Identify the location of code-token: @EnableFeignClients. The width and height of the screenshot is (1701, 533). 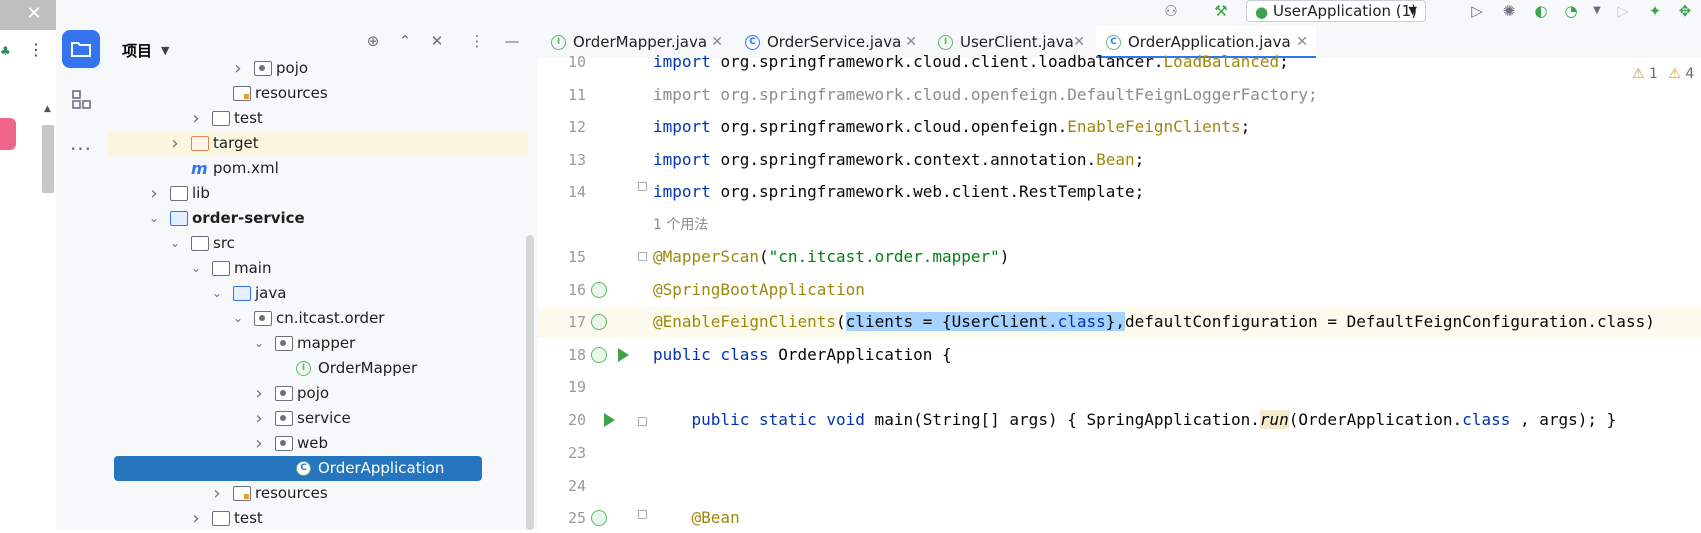
(745, 321).